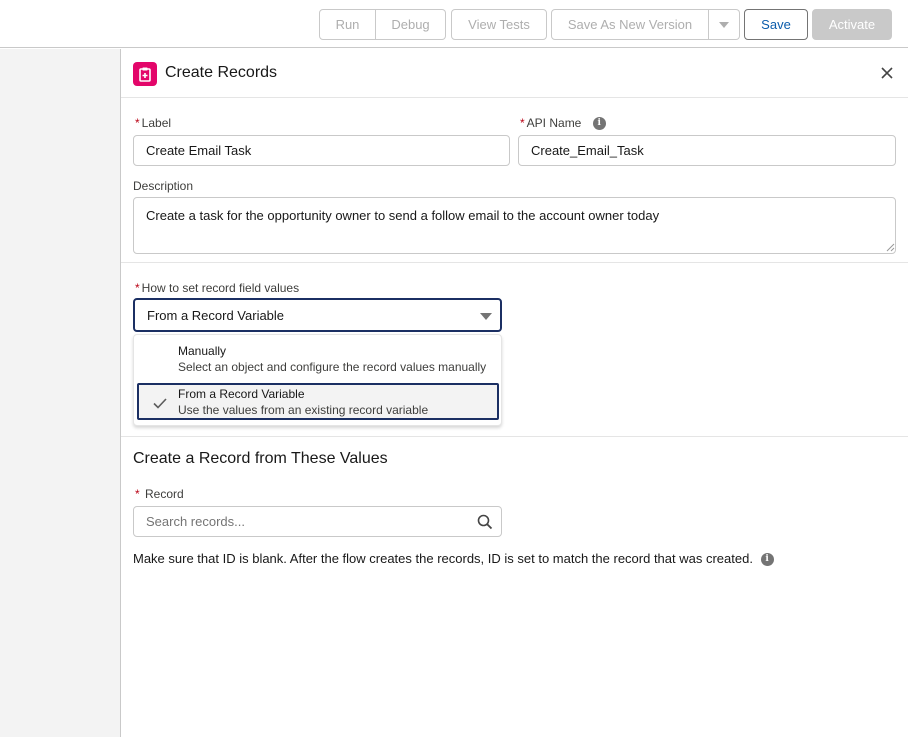 The height and width of the screenshot is (737, 908). I want to click on label-input: Create Email Task, so click(321, 150).